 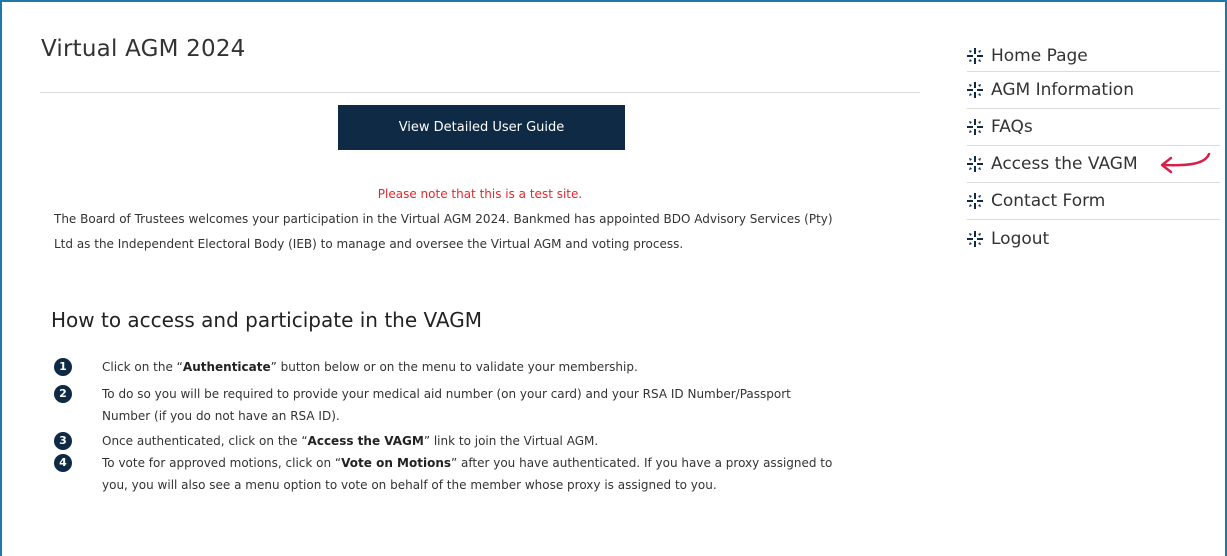 What do you see at coordinates (222, 463) in the screenshot?
I see `step-text-part: To vote for approved motions, click on “` at bounding box center [222, 463].